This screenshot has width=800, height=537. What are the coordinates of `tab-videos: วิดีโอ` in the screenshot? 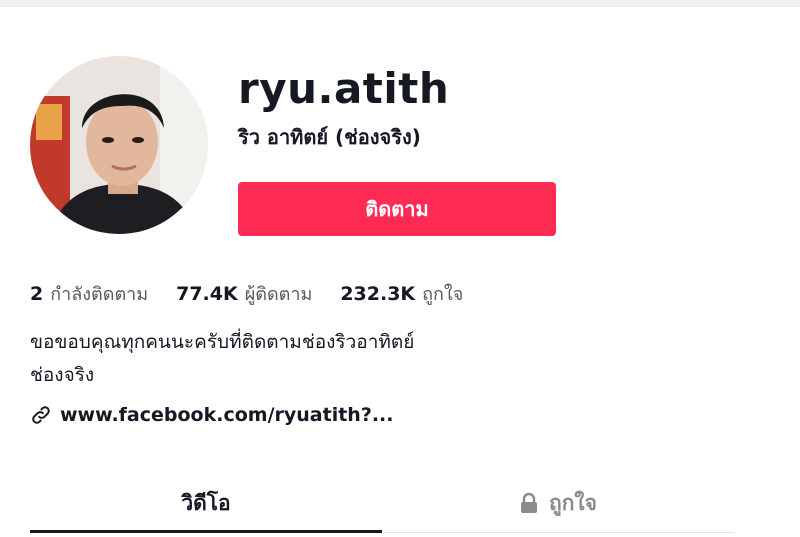 It's located at (206, 503).